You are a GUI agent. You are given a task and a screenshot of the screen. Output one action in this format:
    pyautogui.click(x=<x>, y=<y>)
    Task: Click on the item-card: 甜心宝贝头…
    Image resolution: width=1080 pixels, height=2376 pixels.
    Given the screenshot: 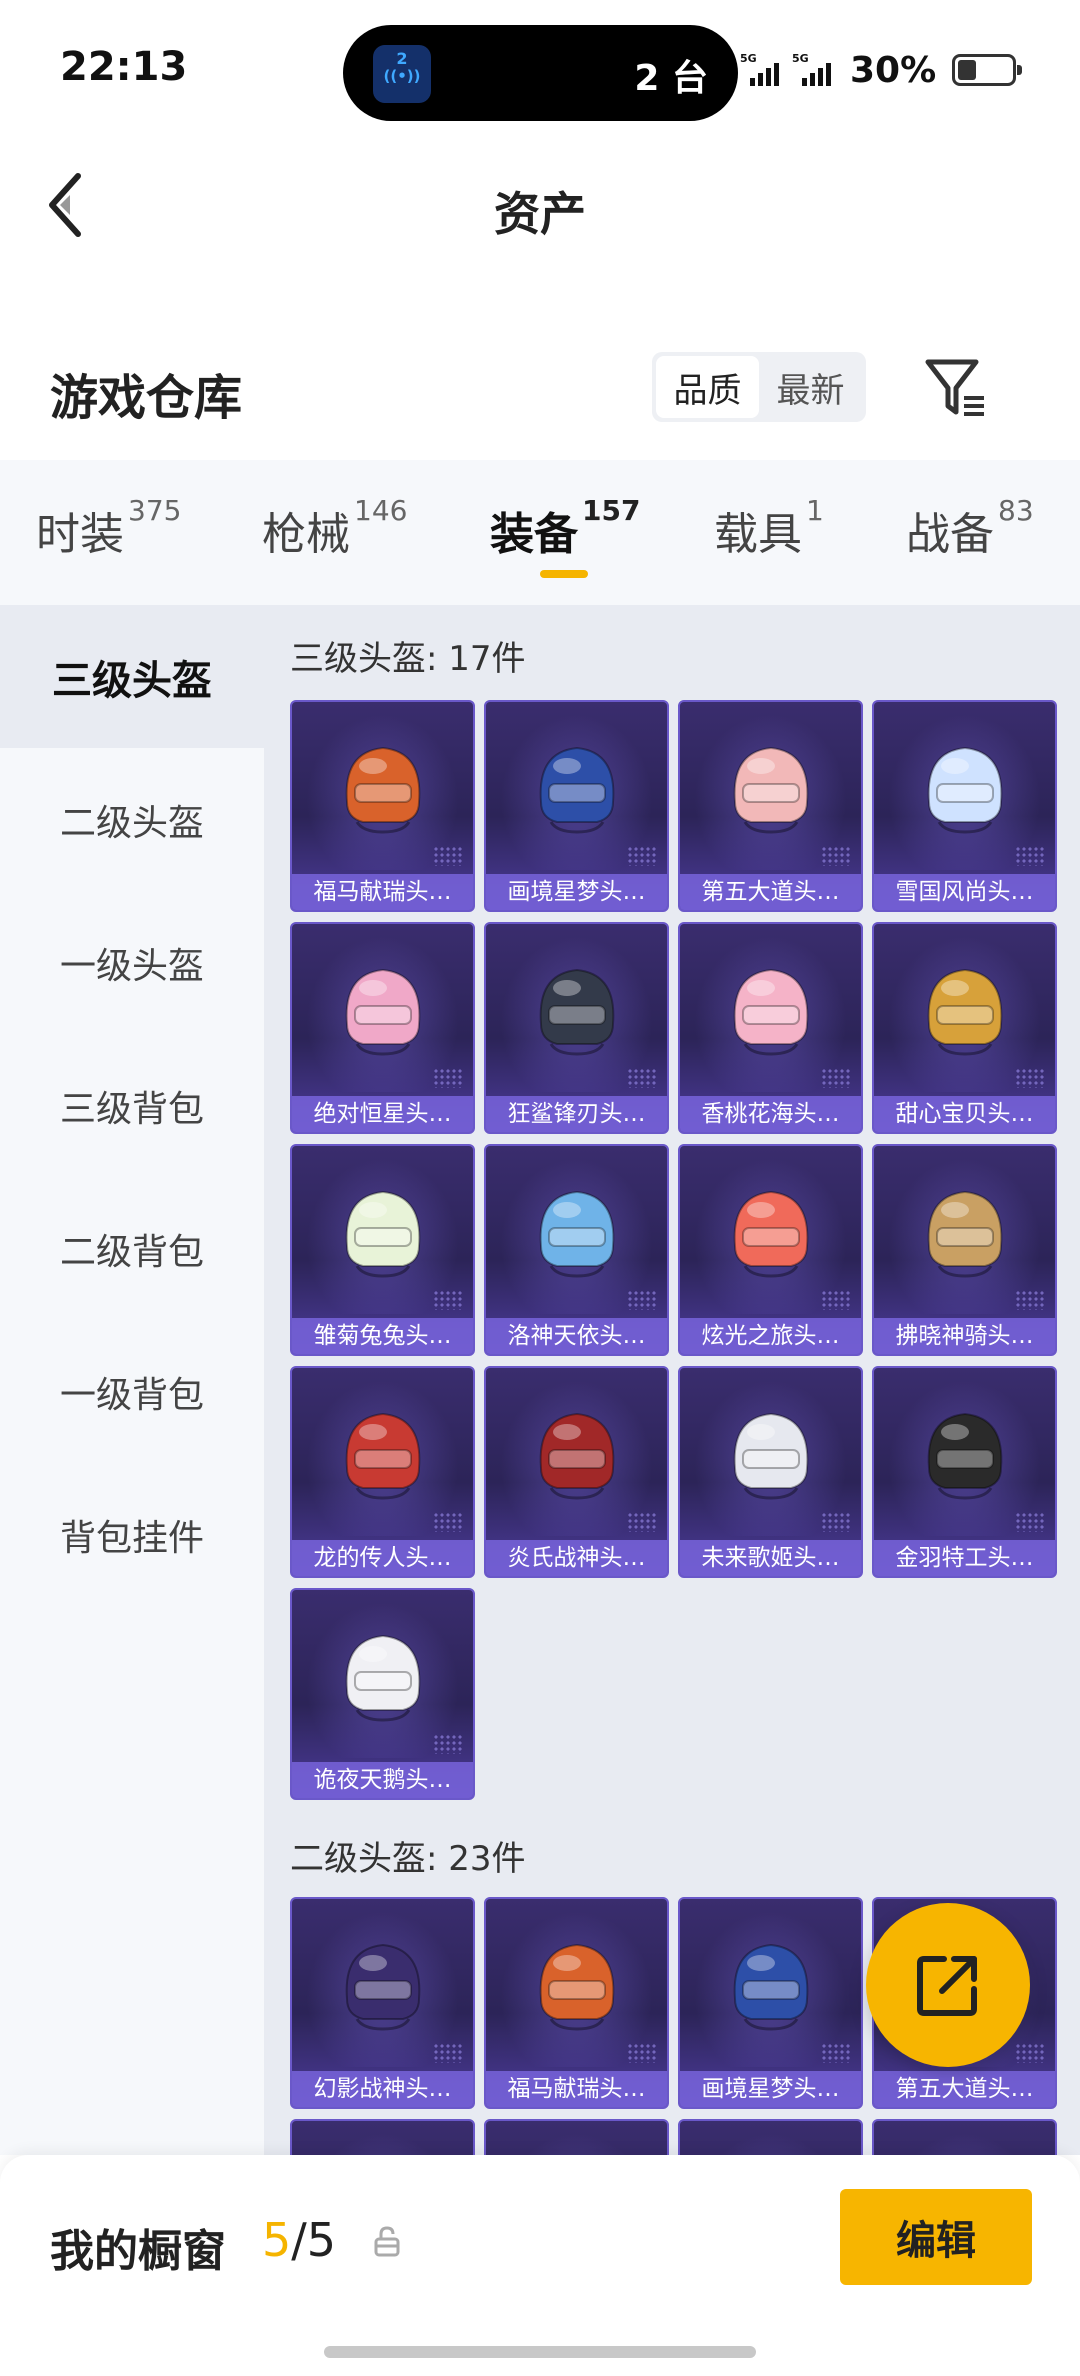 What is the action you would take?
    pyautogui.click(x=964, y=1028)
    